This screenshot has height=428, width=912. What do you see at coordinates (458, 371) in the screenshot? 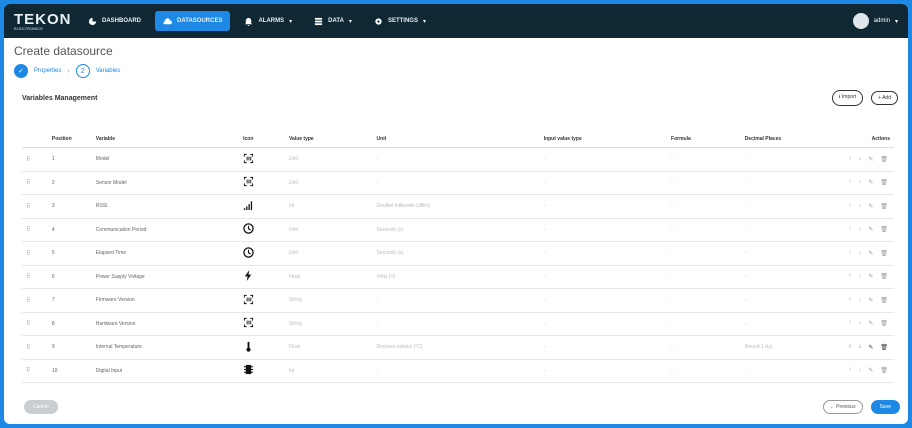
I see `table-row: ⠿ 10 Digital Input Int - - - - ↑ ↓ ✎ 🗑` at bounding box center [458, 371].